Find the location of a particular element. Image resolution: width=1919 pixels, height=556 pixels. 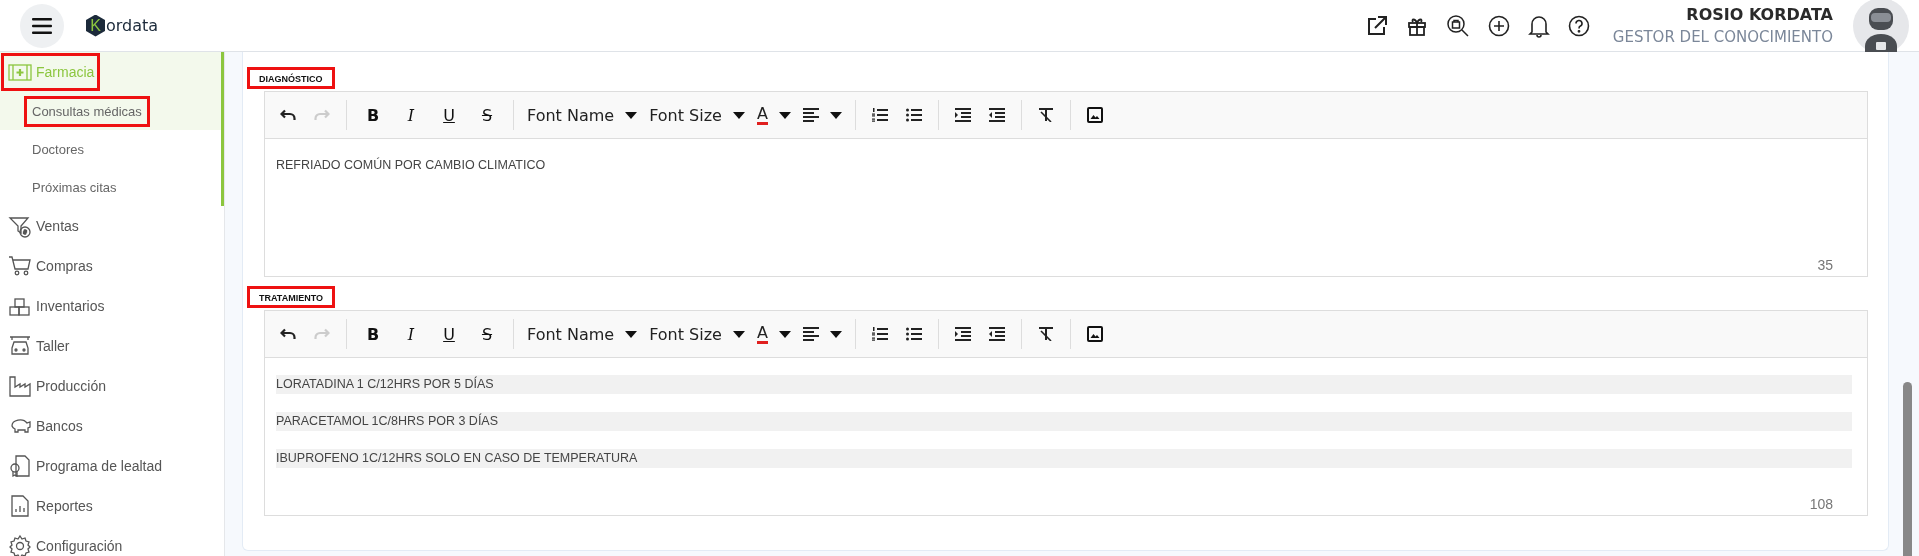

avatar-icon is located at coordinates (1881, 27).